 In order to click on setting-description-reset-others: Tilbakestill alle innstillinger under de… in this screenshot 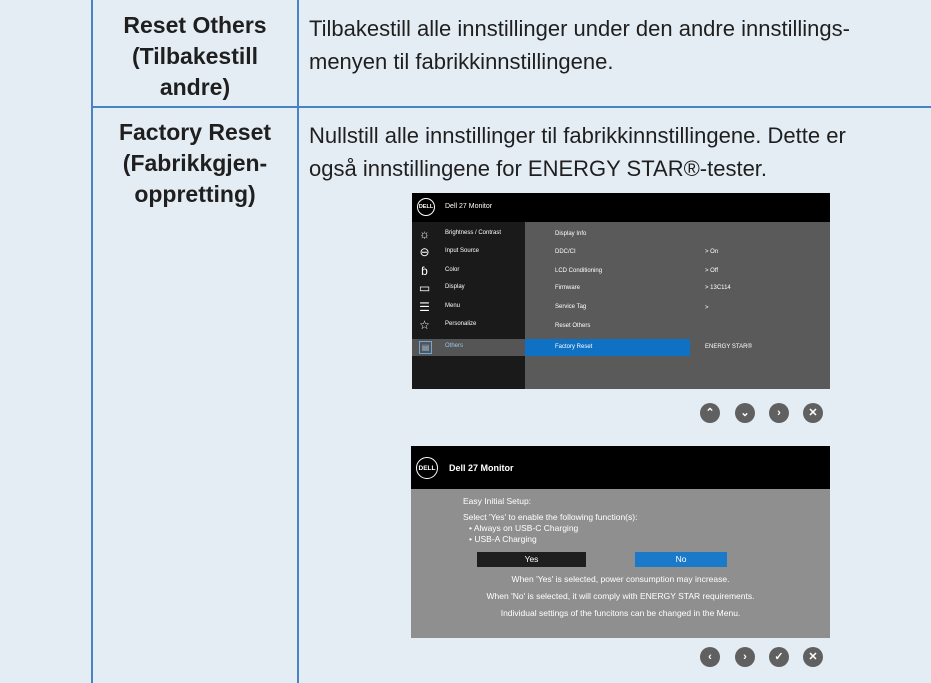, I will do `click(579, 45)`.